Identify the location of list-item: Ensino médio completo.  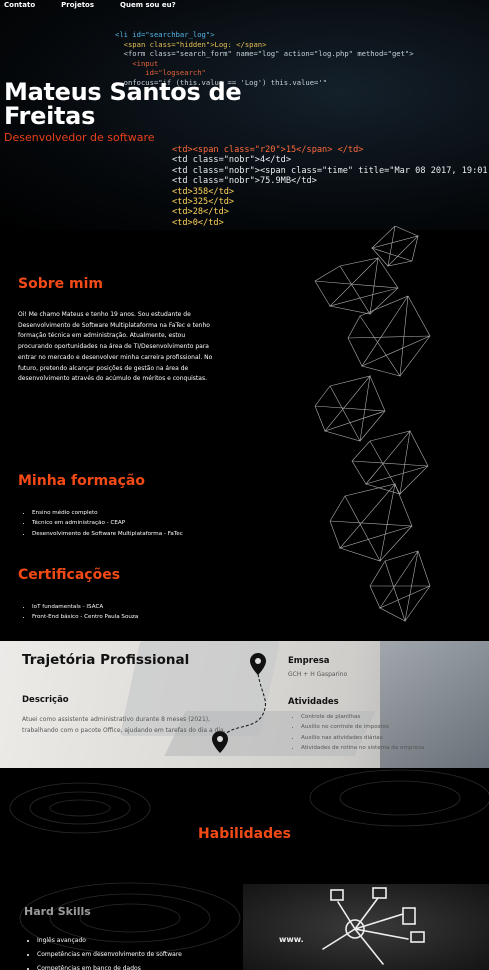
(107, 513).